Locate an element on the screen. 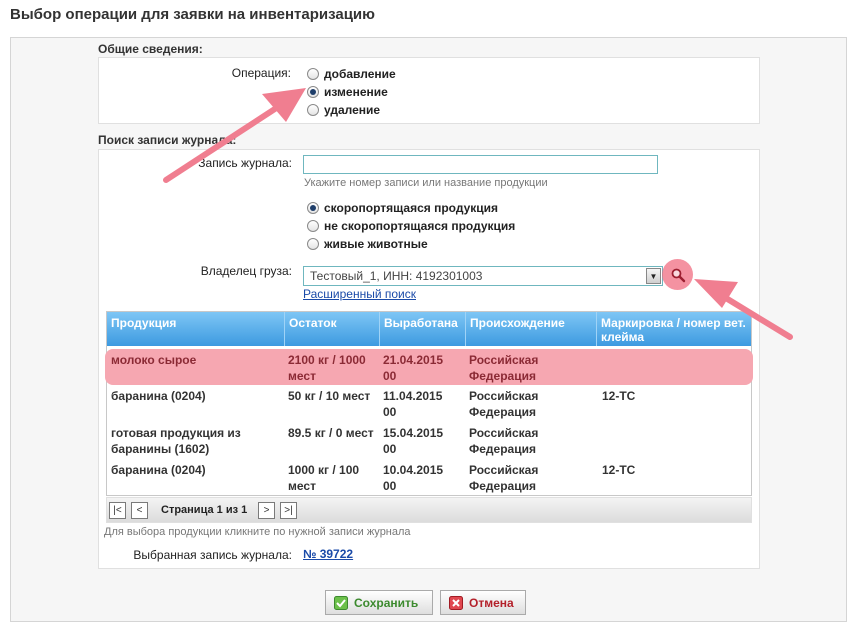 This screenshot has height=630, width=857. prev-page-button: < is located at coordinates (139, 510).